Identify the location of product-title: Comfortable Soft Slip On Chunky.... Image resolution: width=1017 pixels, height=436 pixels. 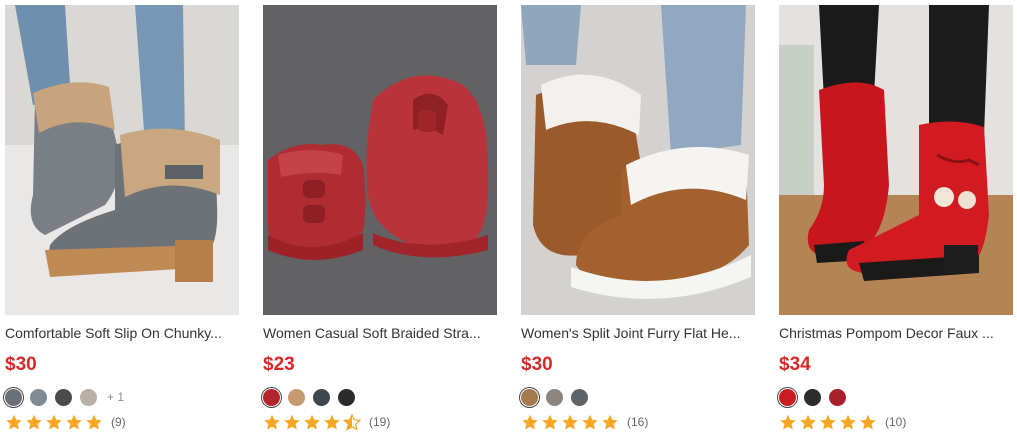
(122, 333).